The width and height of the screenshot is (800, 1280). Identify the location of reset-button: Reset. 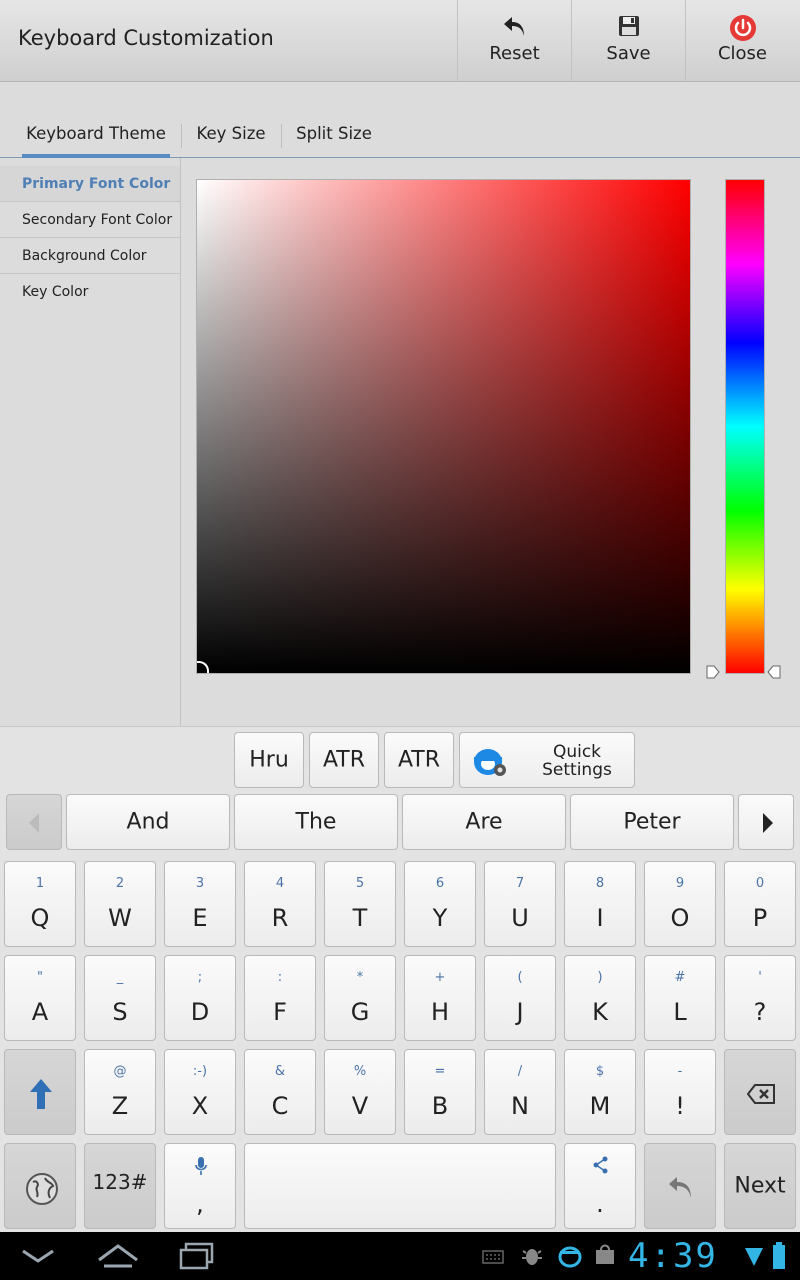
(514, 41).